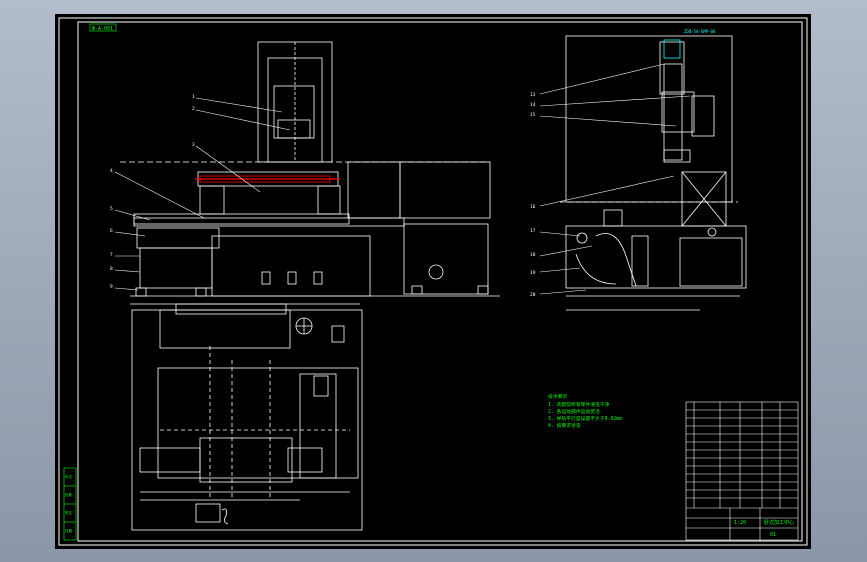  I want to click on corner-tag-text: Ф-А-001, so click(102, 29).